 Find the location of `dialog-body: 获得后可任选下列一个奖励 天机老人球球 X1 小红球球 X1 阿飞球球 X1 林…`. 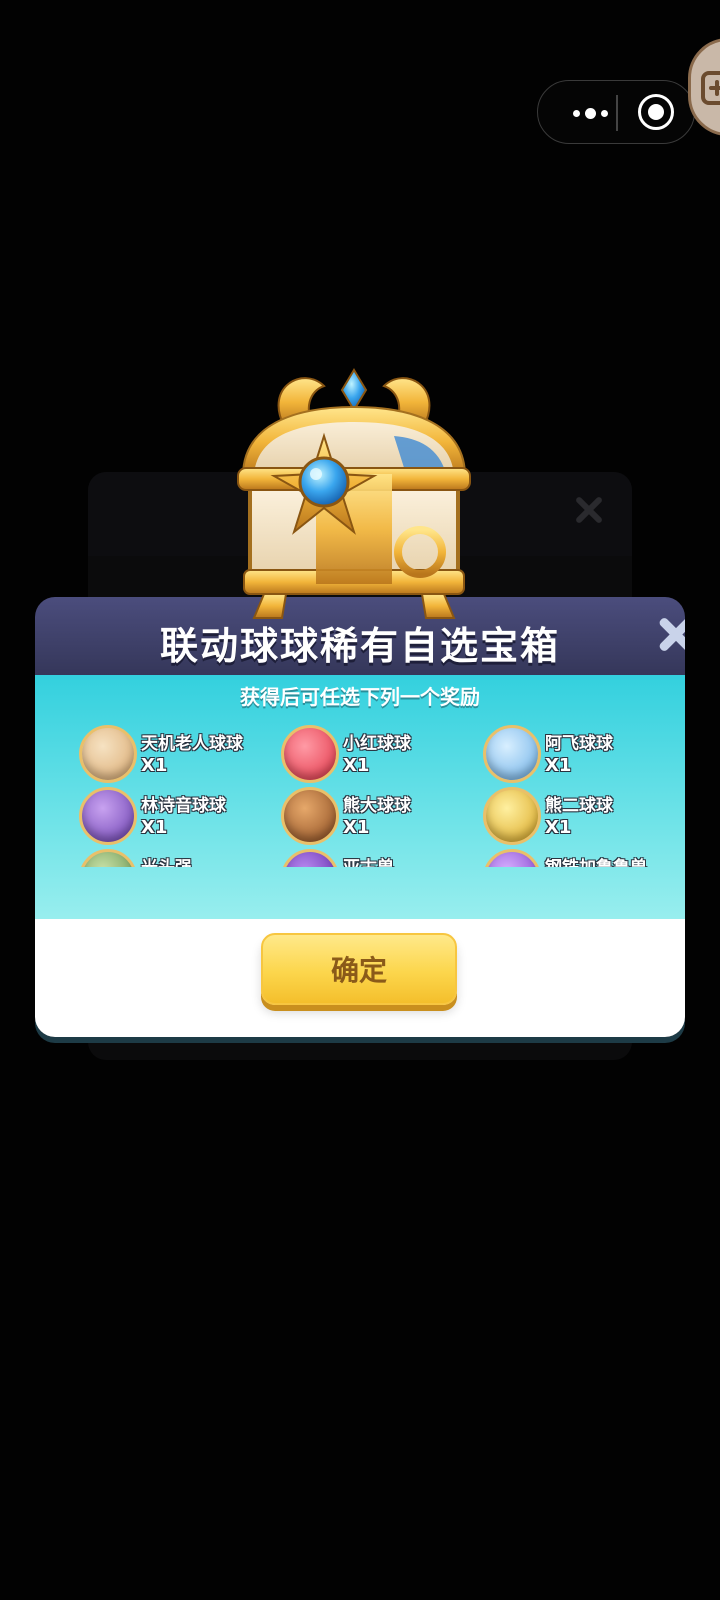

dialog-body: 获得后可任选下列一个奖励 天机老人球球 X1 小红球球 X1 阿飞球球 X1 林… is located at coordinates (360, 797).